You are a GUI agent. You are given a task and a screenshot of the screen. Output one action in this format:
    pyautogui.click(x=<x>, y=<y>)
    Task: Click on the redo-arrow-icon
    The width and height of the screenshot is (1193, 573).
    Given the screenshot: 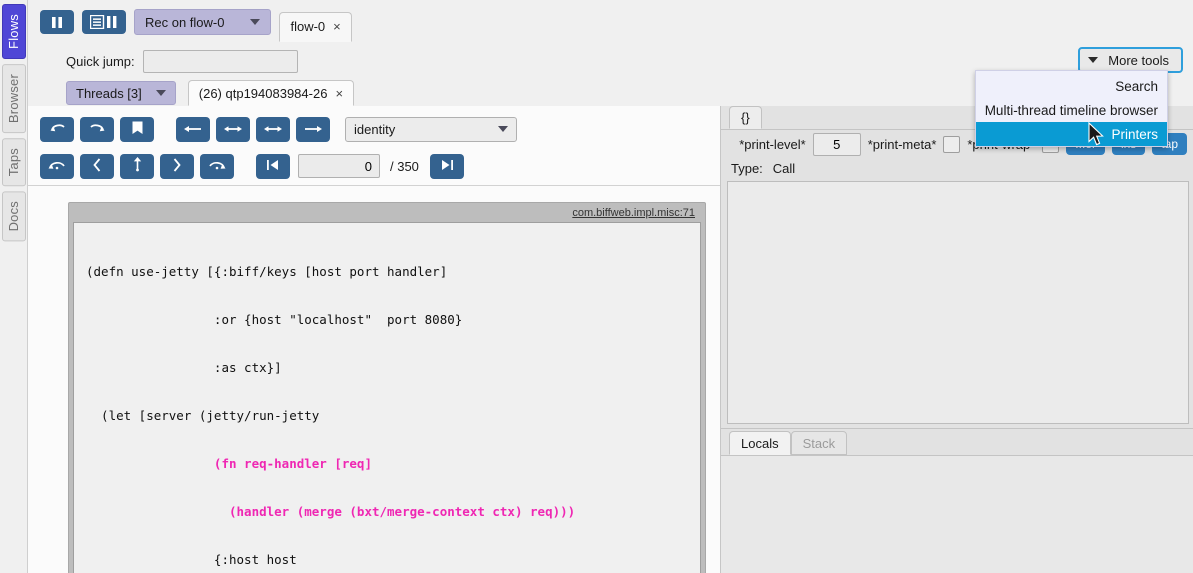 What is the action you would take?
    pyautogui.click(x=97, y=129)
    